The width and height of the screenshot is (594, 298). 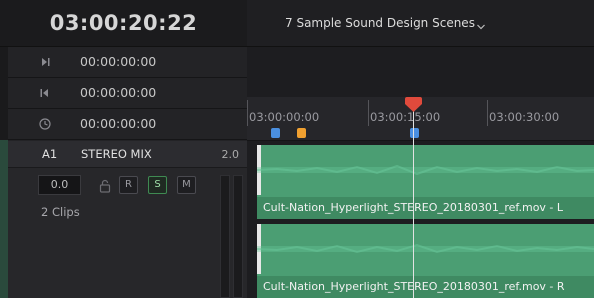 I want to click on track-title-row: A1 STEREO MIX 2.0, so click(x=127, y=154).